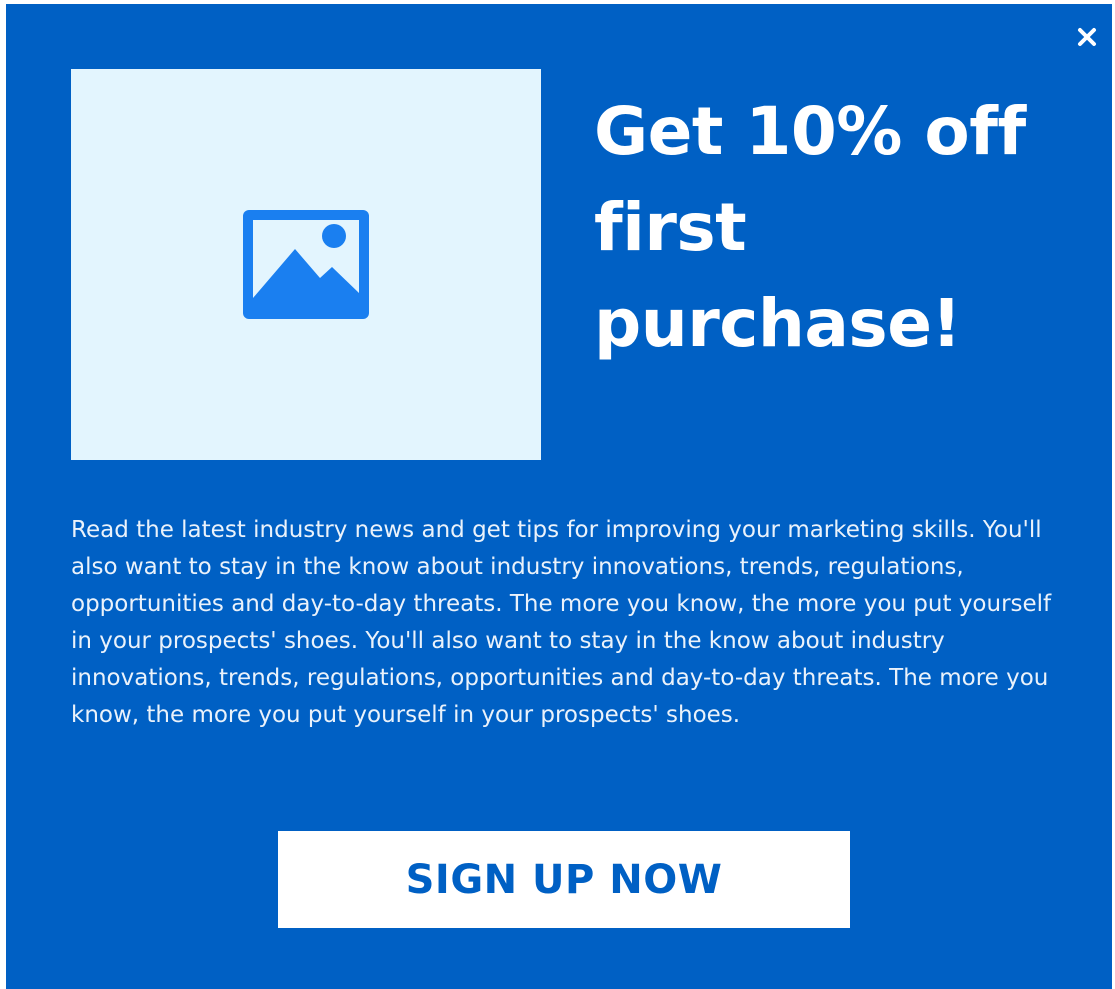 Image resolution: width=1115 pixels, height=989 pixels. I want to click on image-placeholder-icon, so click(306, 264).